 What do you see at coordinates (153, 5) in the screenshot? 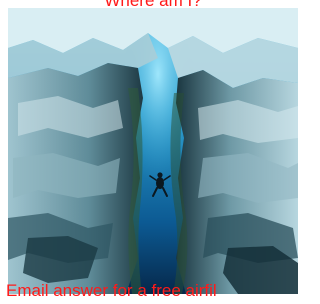
I see `caption-top: Where am I?` at bounding box center [153, 5].